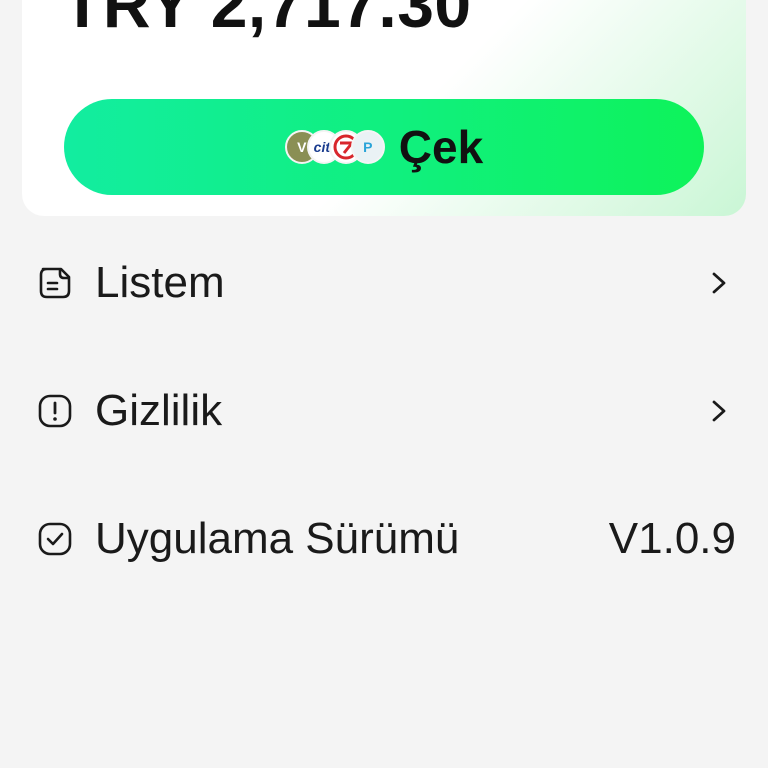  What do you see at coordinates (160, 282) in the screenshot?
I see `menu-item-label: Listem` at bounding box center [160, 282].